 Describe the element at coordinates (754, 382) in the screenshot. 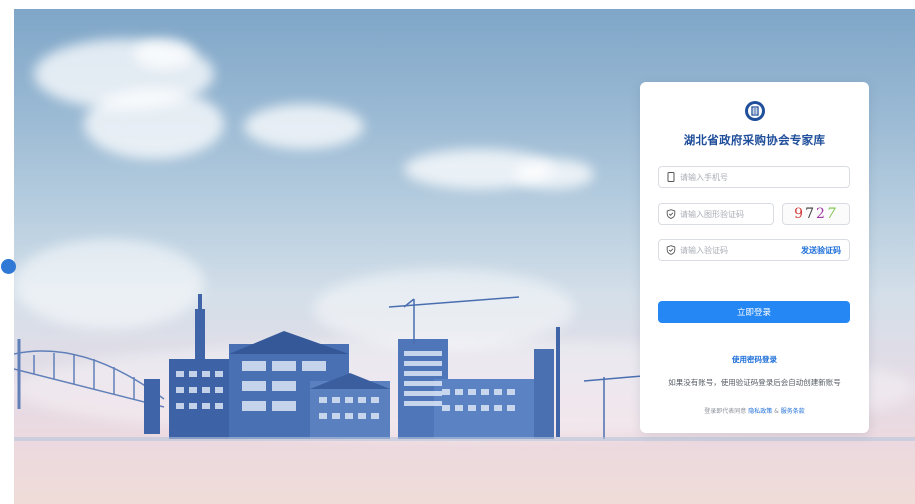

I see `auto-register-note: 如果没有账号，使用验证码登录后会自动创建新账号` at that location.